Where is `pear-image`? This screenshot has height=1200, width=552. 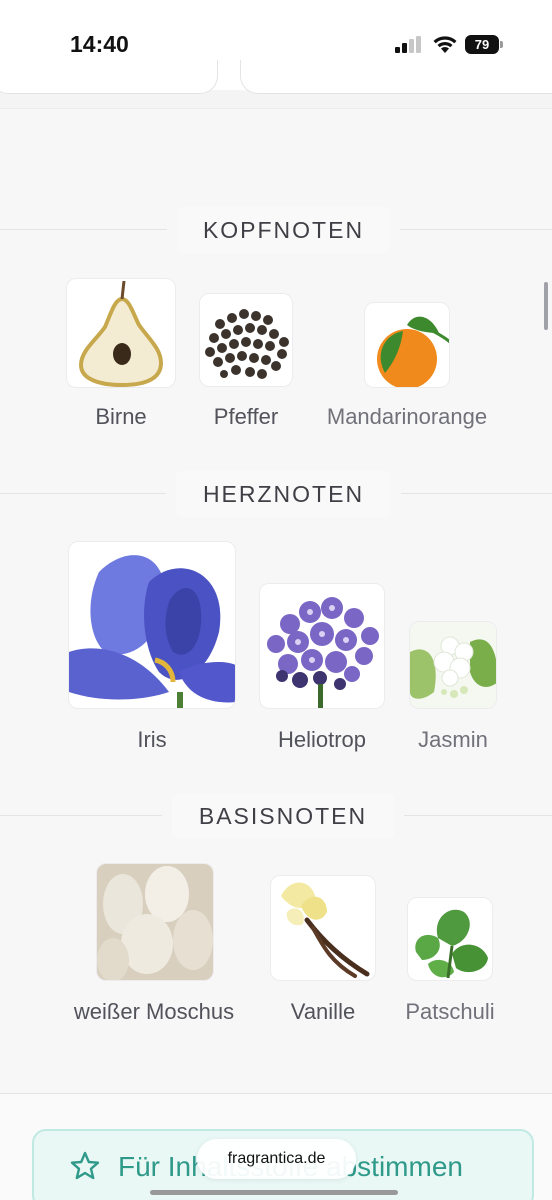 pear-image is located at coordinates (121, 333).